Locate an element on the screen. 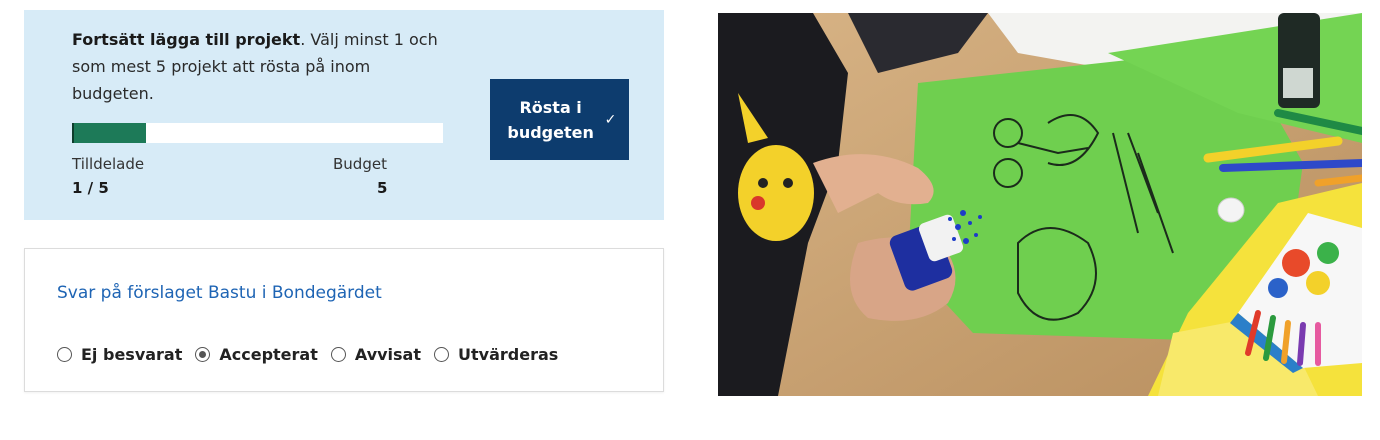 The image size is (1380, 440). radio-label: Ej besvarat is located at coordinates (132, 354).